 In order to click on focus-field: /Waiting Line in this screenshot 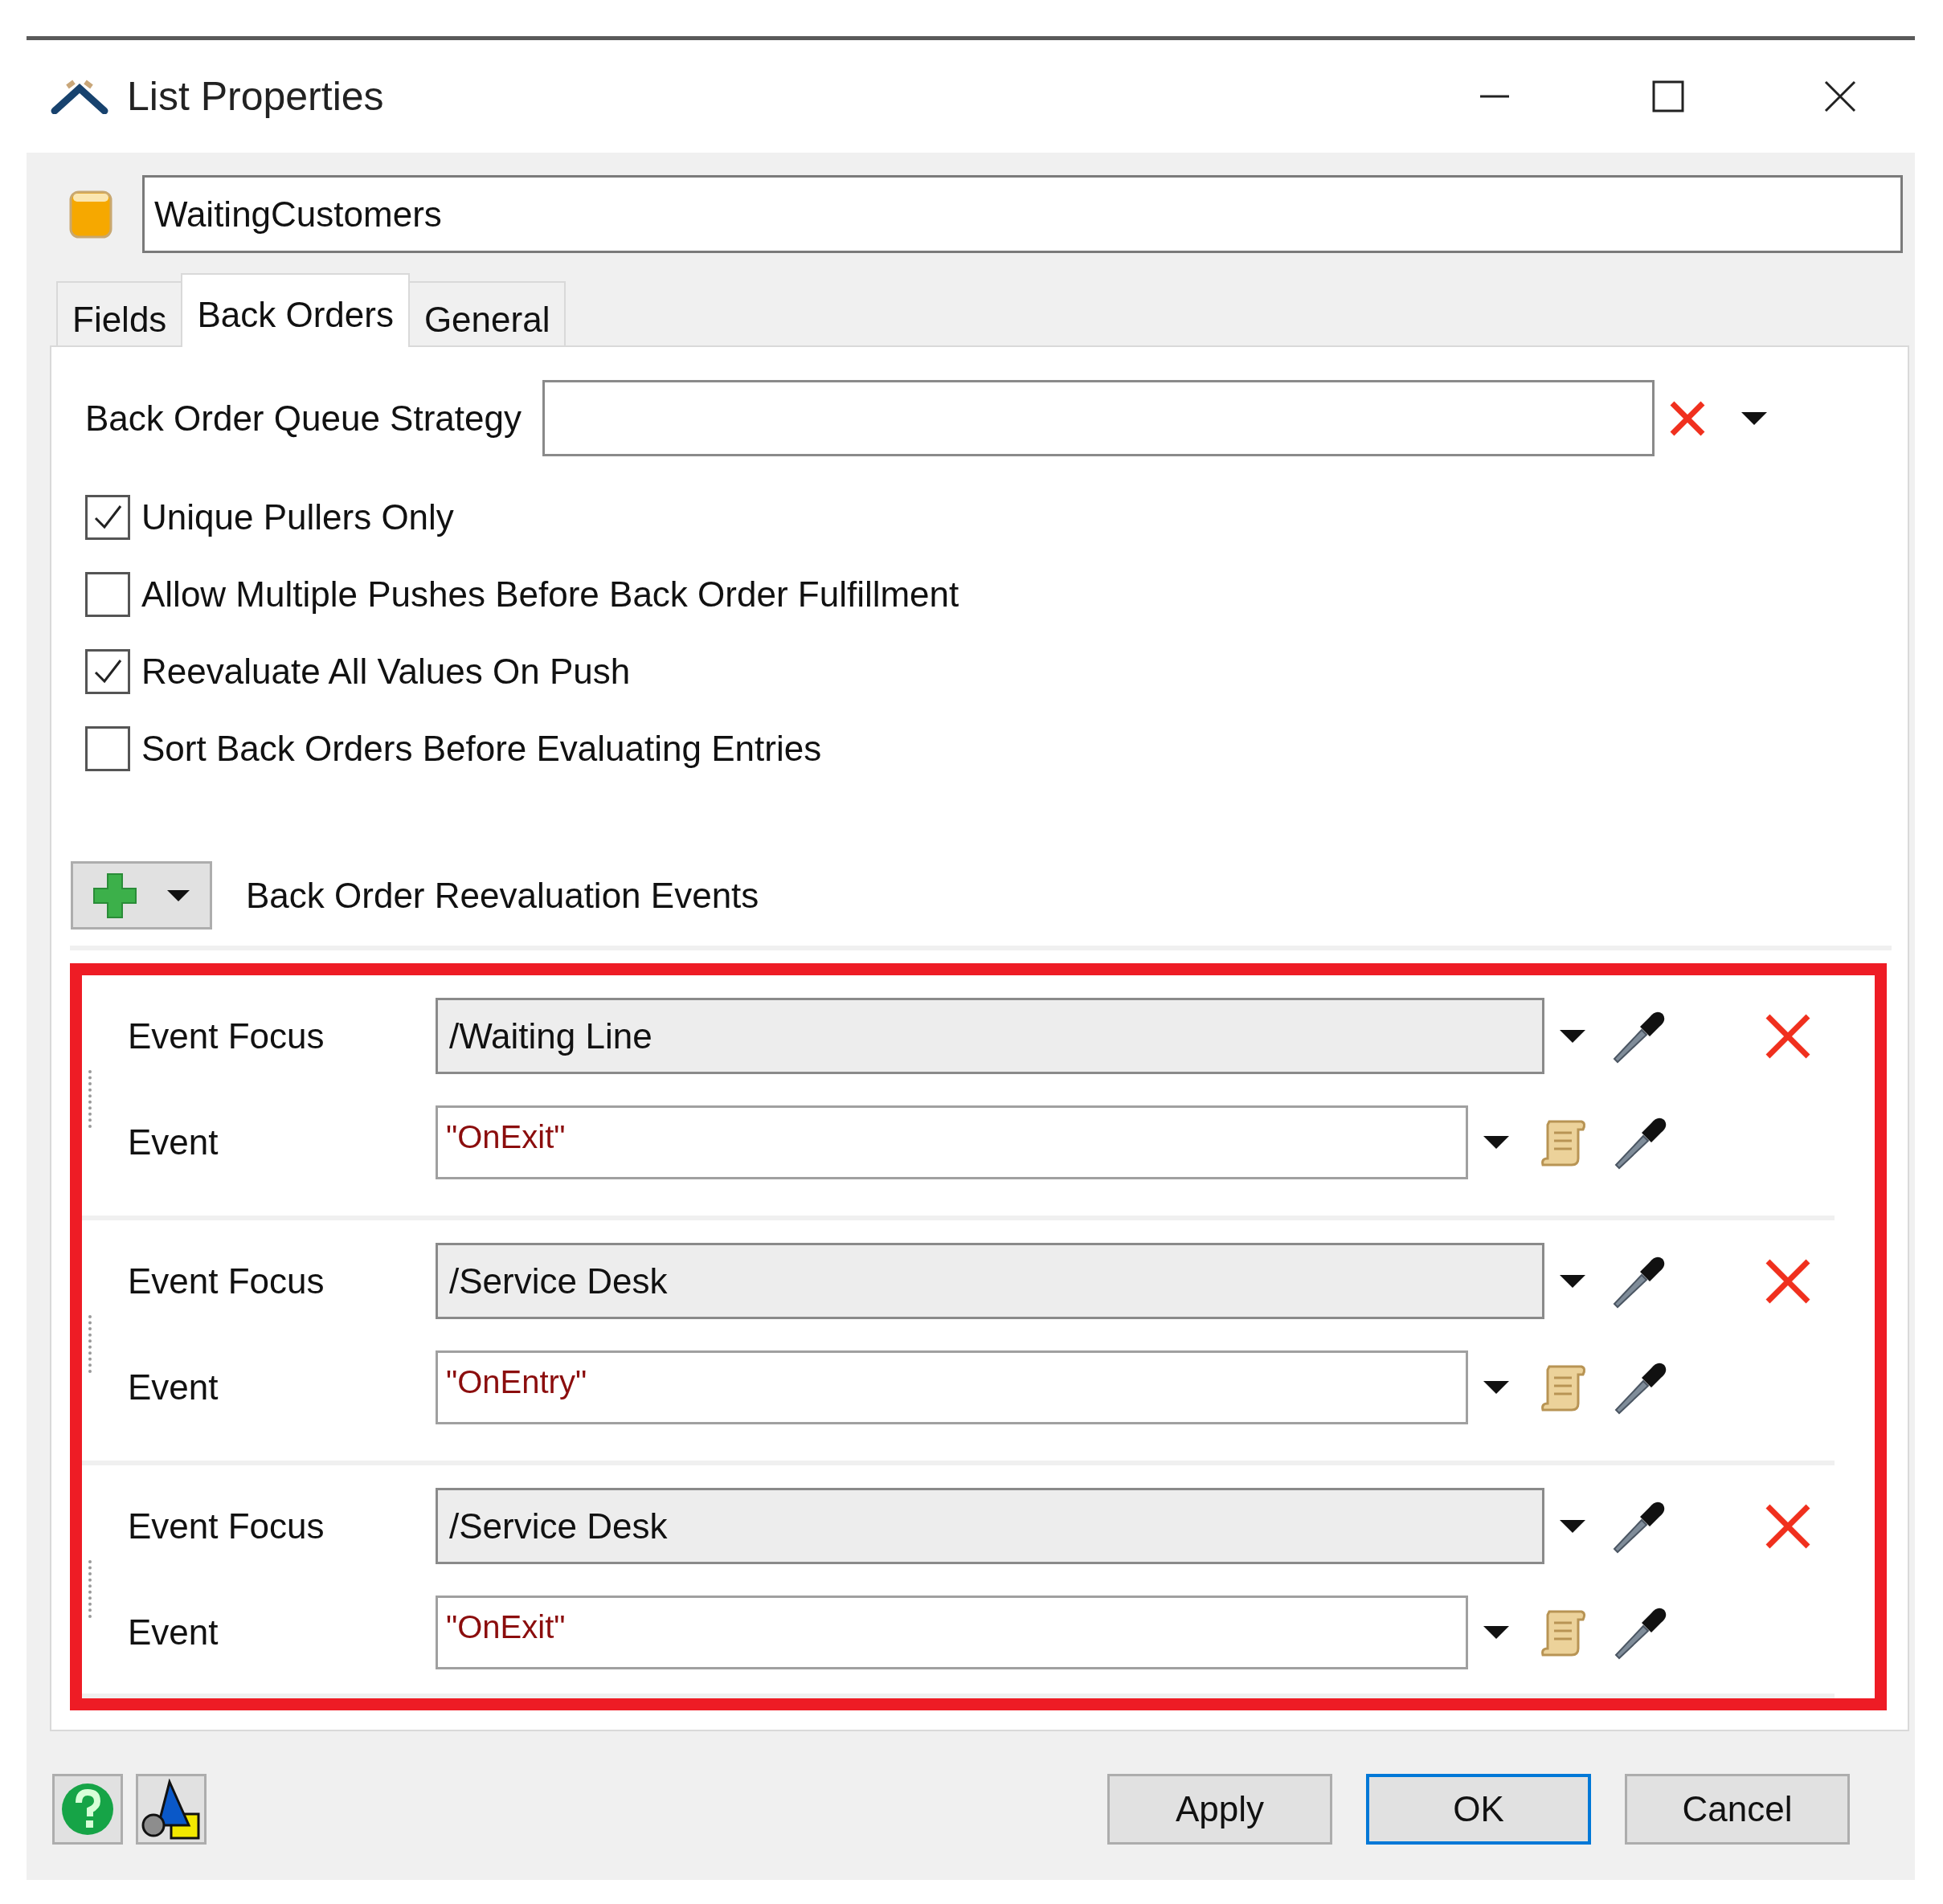, I will do `click(990, 1036)`.